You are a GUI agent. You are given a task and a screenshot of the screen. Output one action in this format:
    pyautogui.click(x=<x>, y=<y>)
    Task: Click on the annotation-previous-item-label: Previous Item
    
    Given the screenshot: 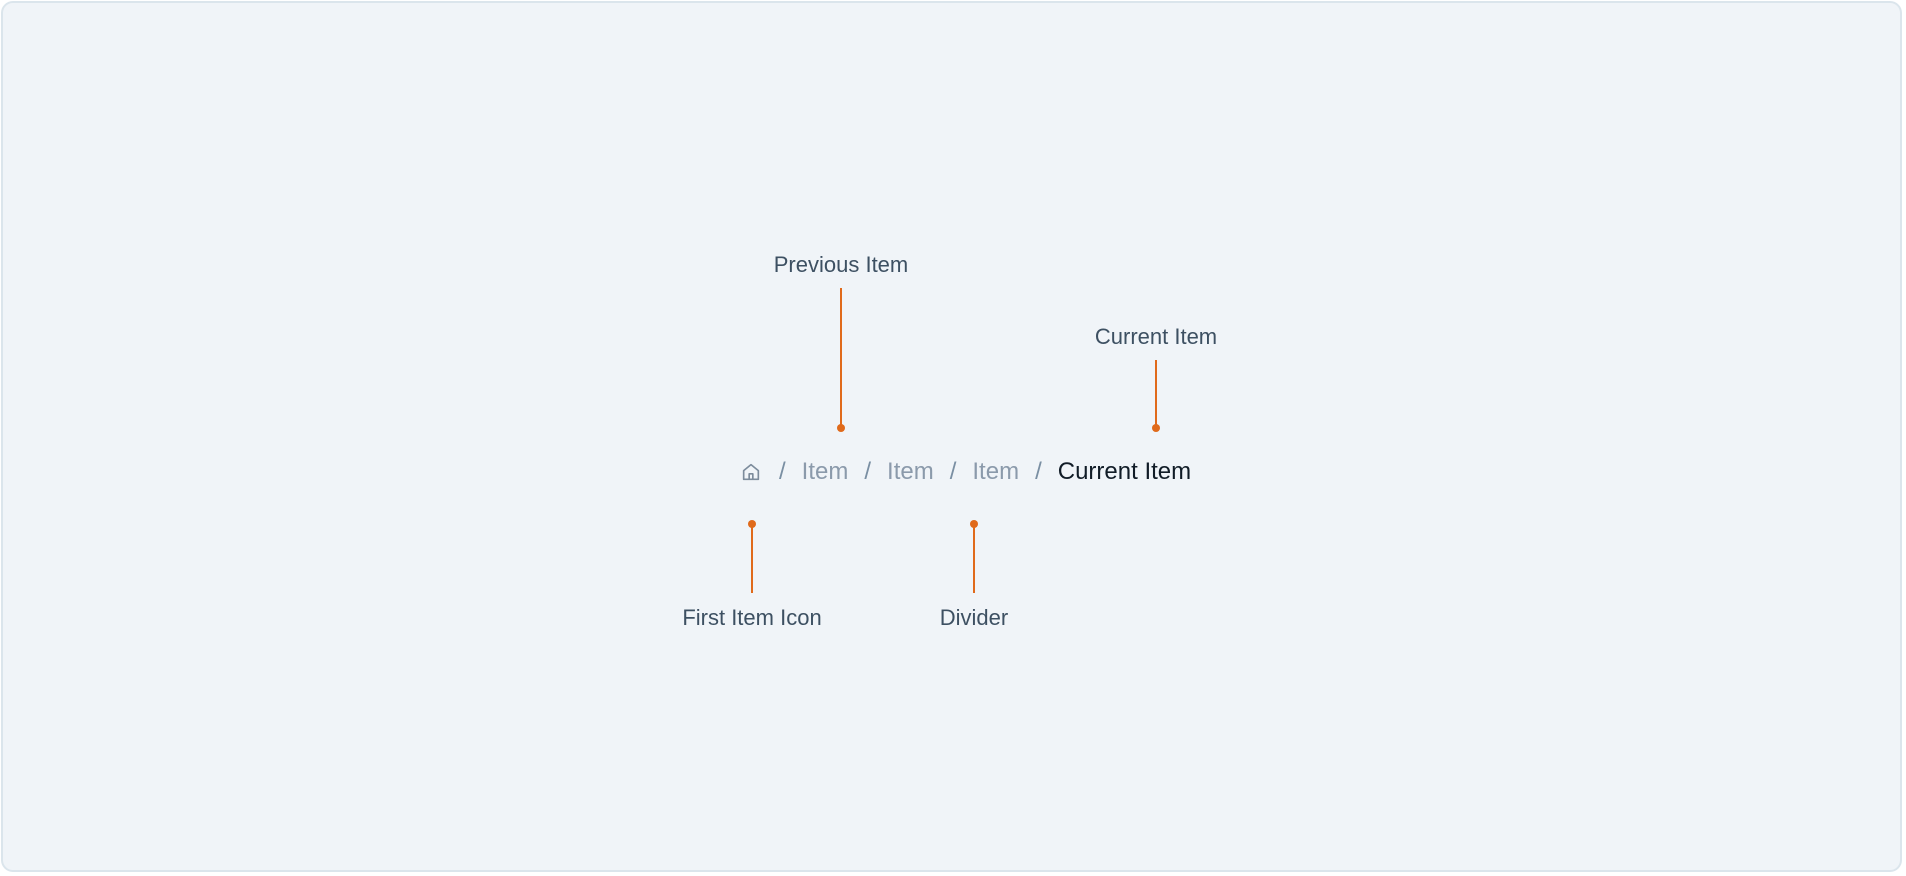 What is the action you would take?
    pyautogui.click(x=841, y=264)
    